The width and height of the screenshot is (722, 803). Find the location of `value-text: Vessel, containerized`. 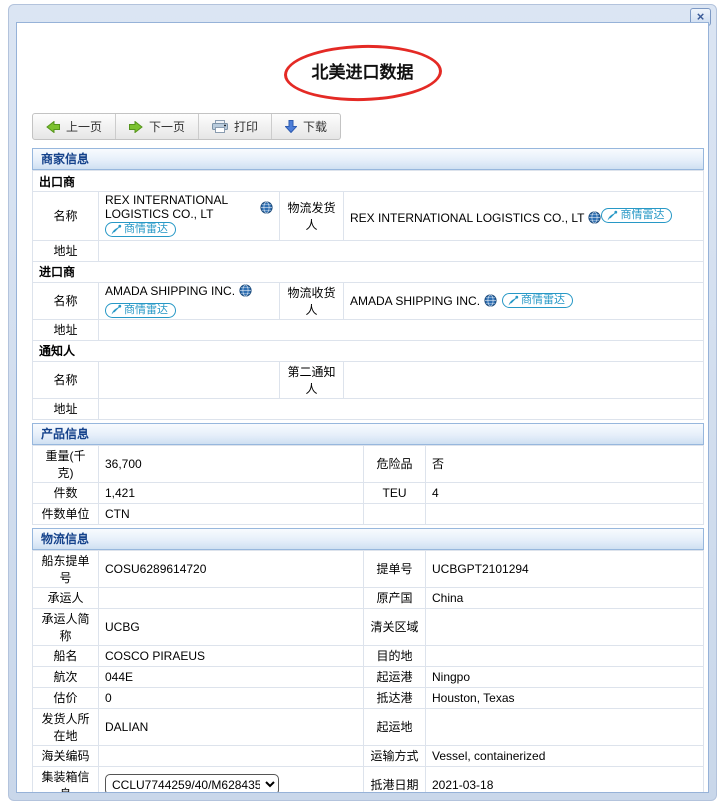

value-text: Vessel, containerized is located at coordinates (489, 755).